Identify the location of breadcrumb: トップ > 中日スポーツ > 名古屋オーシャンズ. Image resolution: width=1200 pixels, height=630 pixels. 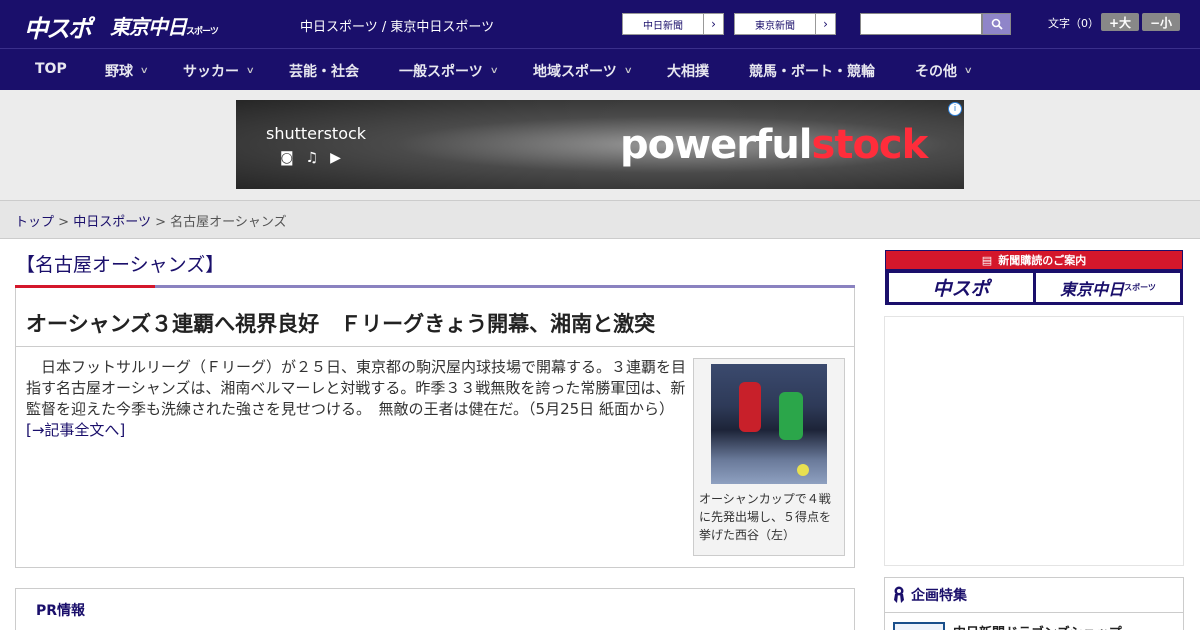
(600, 219).